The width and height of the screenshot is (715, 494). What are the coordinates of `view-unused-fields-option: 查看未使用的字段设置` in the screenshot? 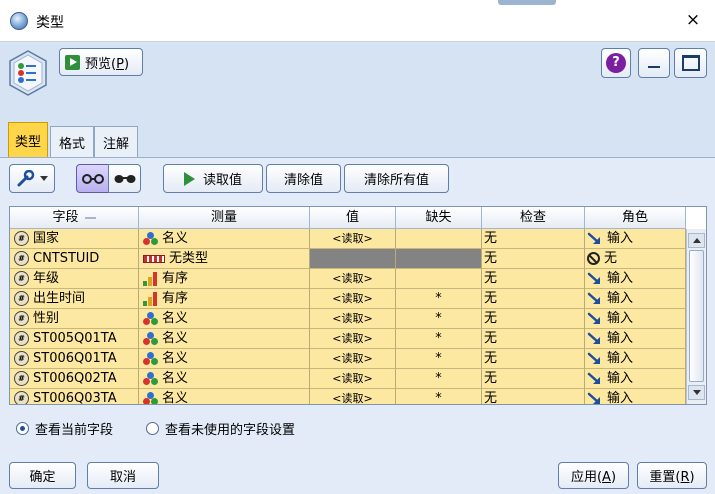 It's located at (220, 428).